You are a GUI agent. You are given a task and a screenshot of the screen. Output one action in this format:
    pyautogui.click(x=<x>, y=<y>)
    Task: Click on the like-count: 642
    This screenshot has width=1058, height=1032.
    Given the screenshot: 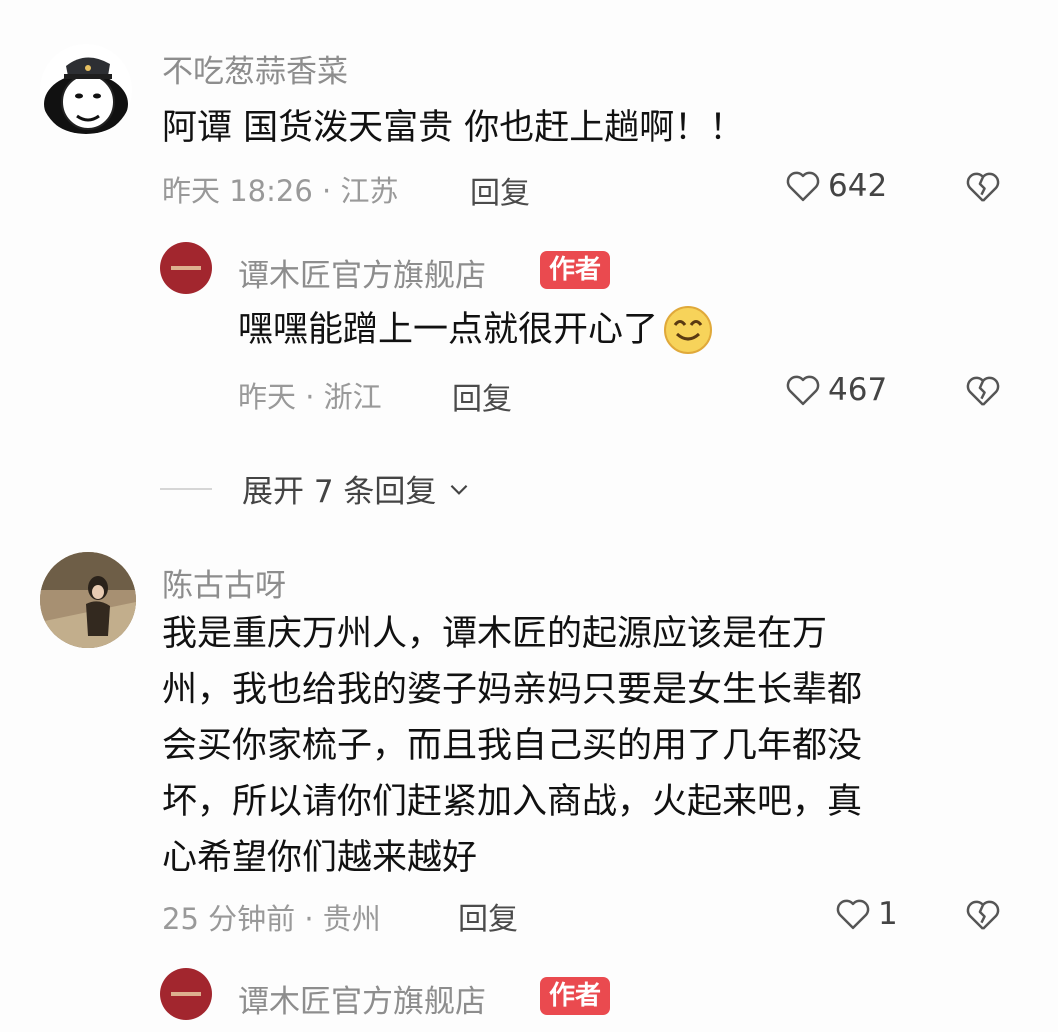 What is the action you would take?
    pyautogui.click(x=858, y=186)
    